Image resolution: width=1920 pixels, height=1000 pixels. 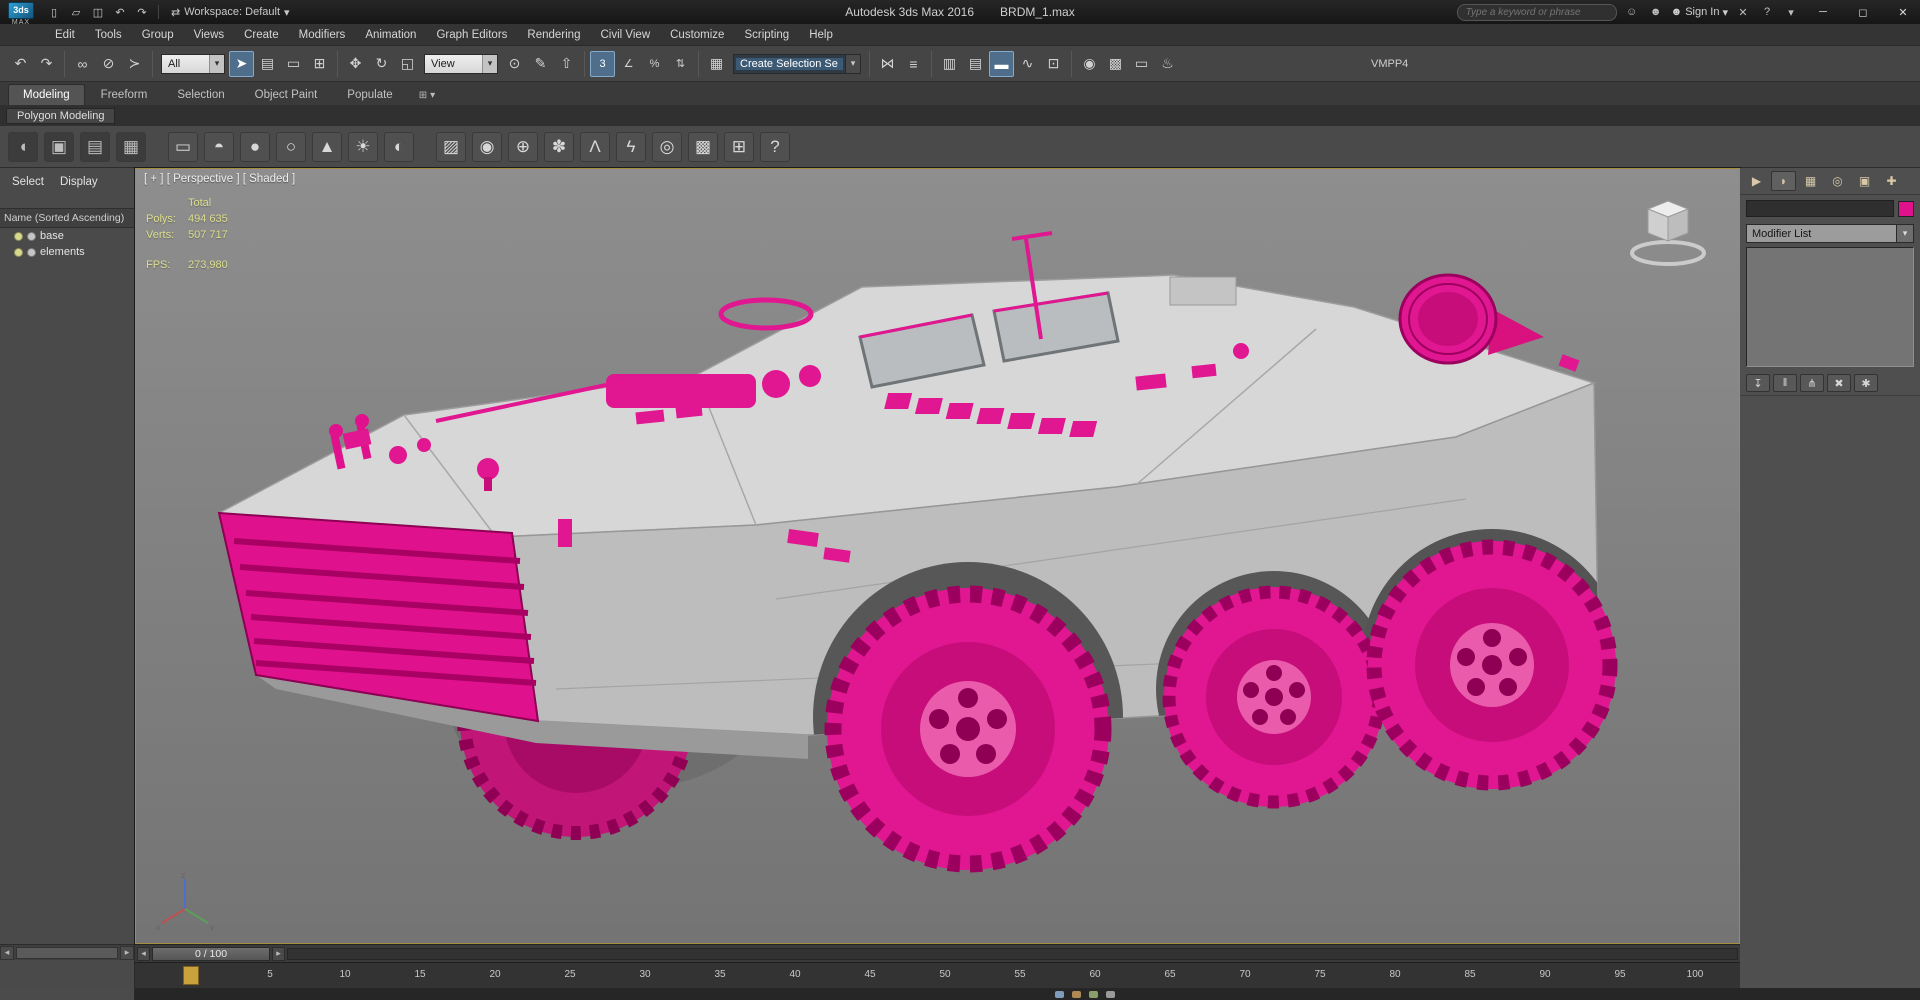 I want to click on scene-explorer-tab-select: Select, so click(x=28, y=182).